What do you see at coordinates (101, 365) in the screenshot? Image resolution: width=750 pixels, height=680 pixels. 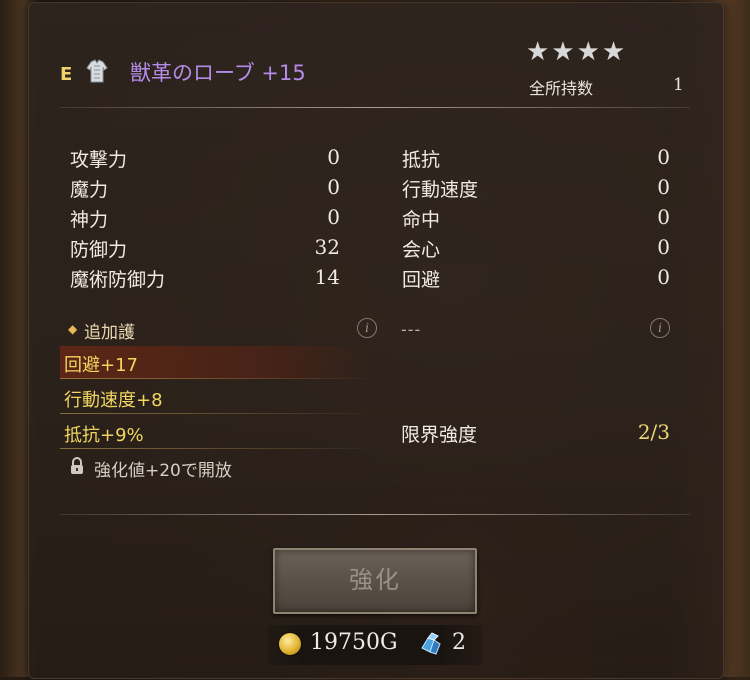 I see `option-text: 回避+17` at bounding box center [101, 365].